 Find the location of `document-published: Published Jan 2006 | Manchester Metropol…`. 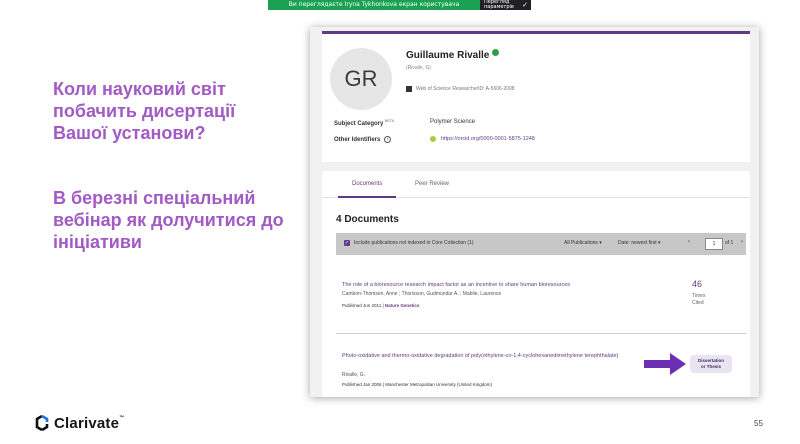

document-published: Published Jan 2006 | Manchester Metropol… is located at coordinates (417, 384).